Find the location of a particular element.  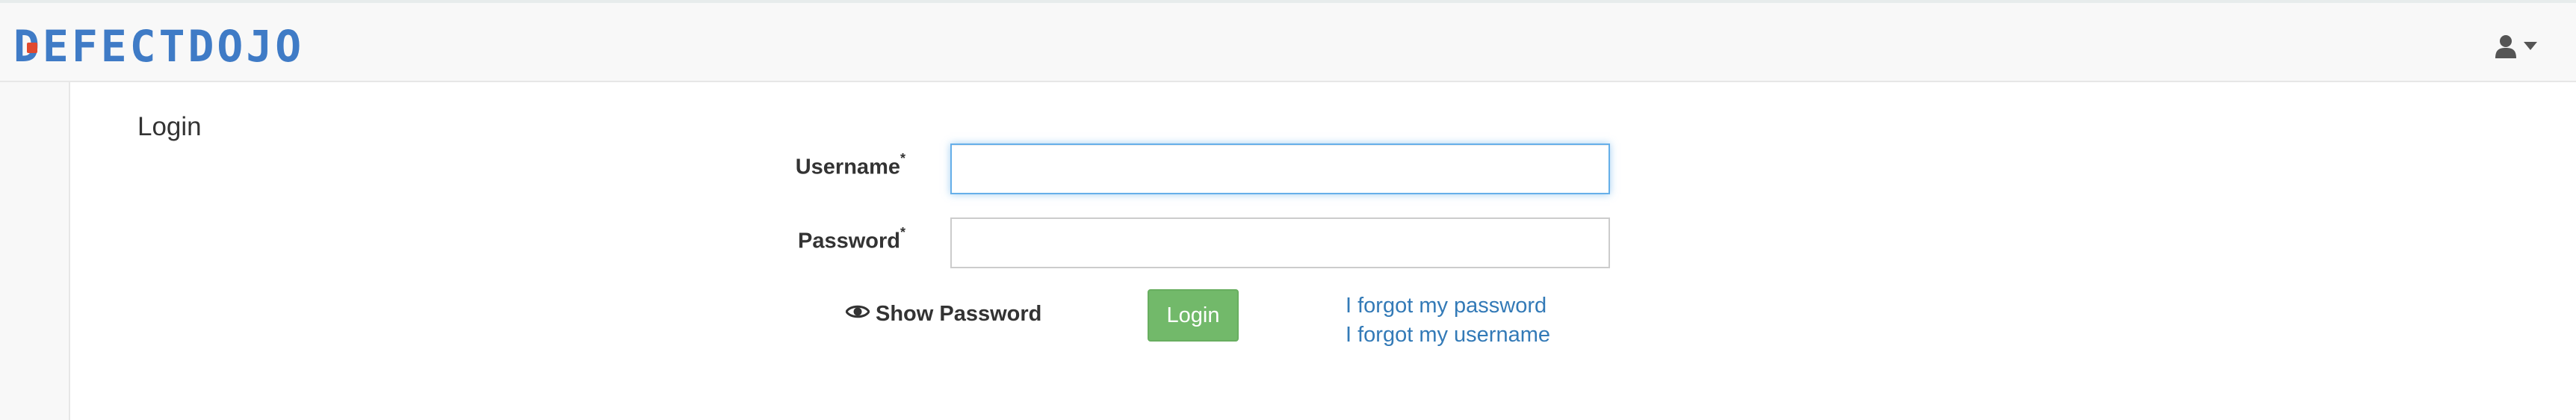

logo-text: DEFECTDOJO is located at coordinates (159, 46).